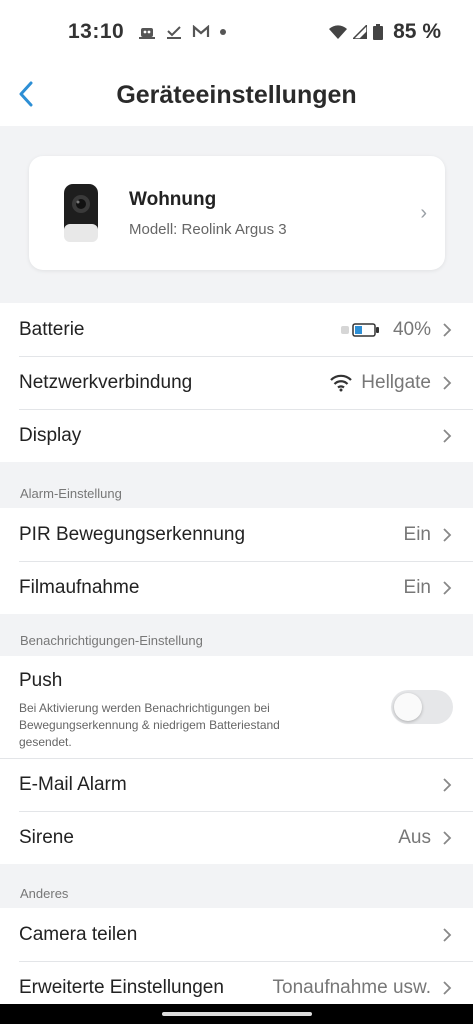 The height and width of the screenshot is (1024, 473). I want to click on page-title: Geräteeinstellungen, so click(236, 94).